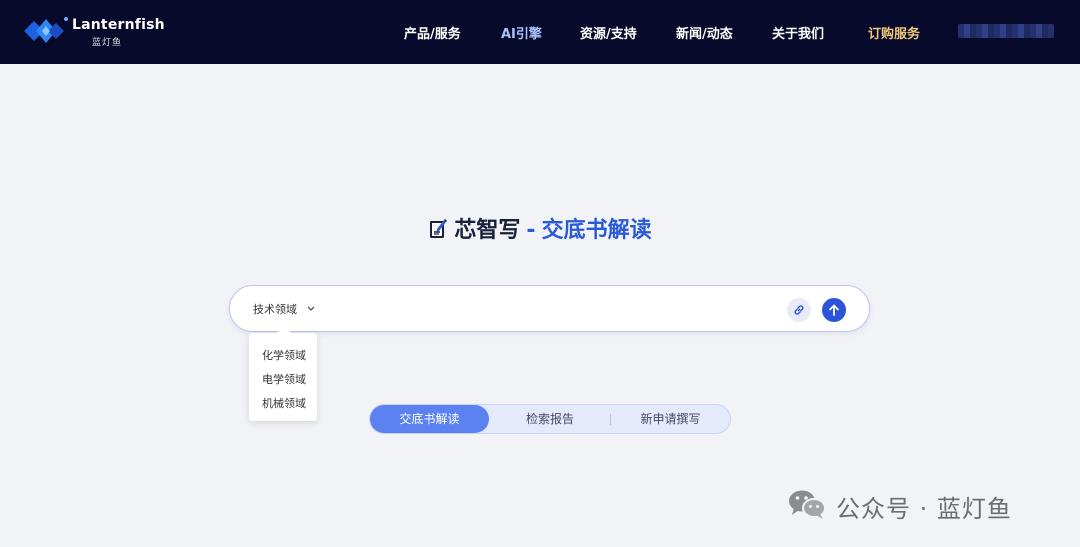 The width and height of the screenshot is (1080, 547). Describe the element at coordinates (521, 32) in the screenshot. I see `nav-ai-engine: AI引擎` at that location.